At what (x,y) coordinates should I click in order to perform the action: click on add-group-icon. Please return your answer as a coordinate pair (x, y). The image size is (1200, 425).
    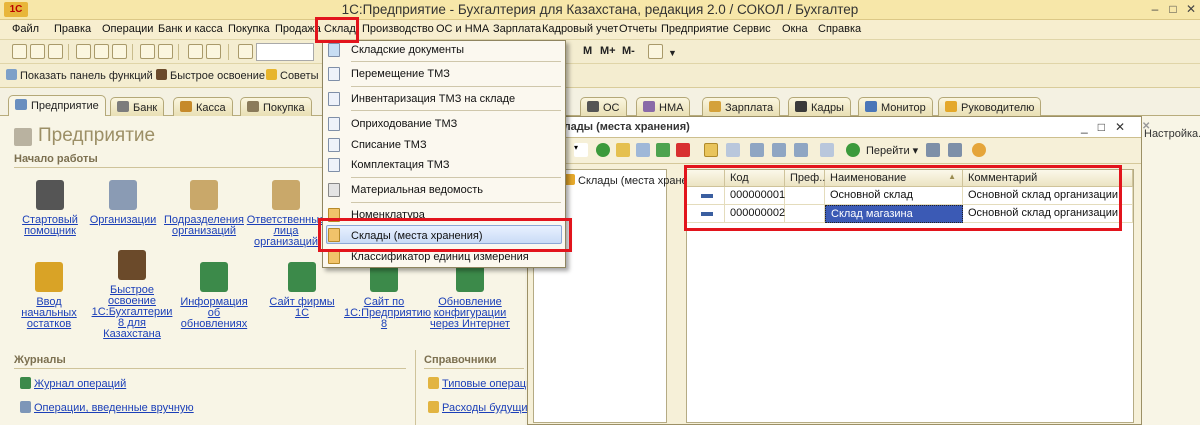
    Looking at the image, I should click on (623, 150).